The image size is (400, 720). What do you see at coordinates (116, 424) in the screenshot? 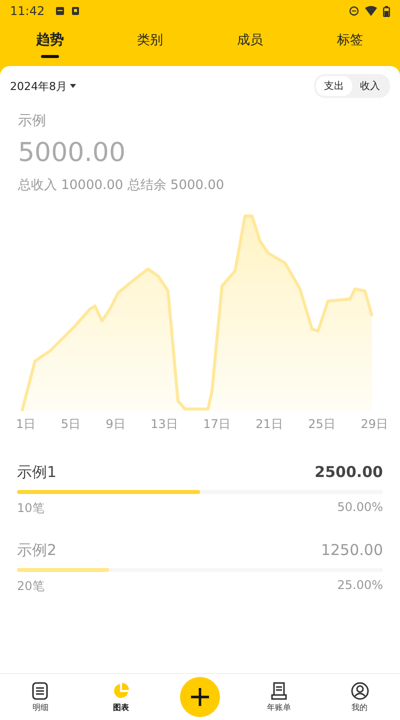
I see `axis-label: 9日` at bounding box center [116, 424].